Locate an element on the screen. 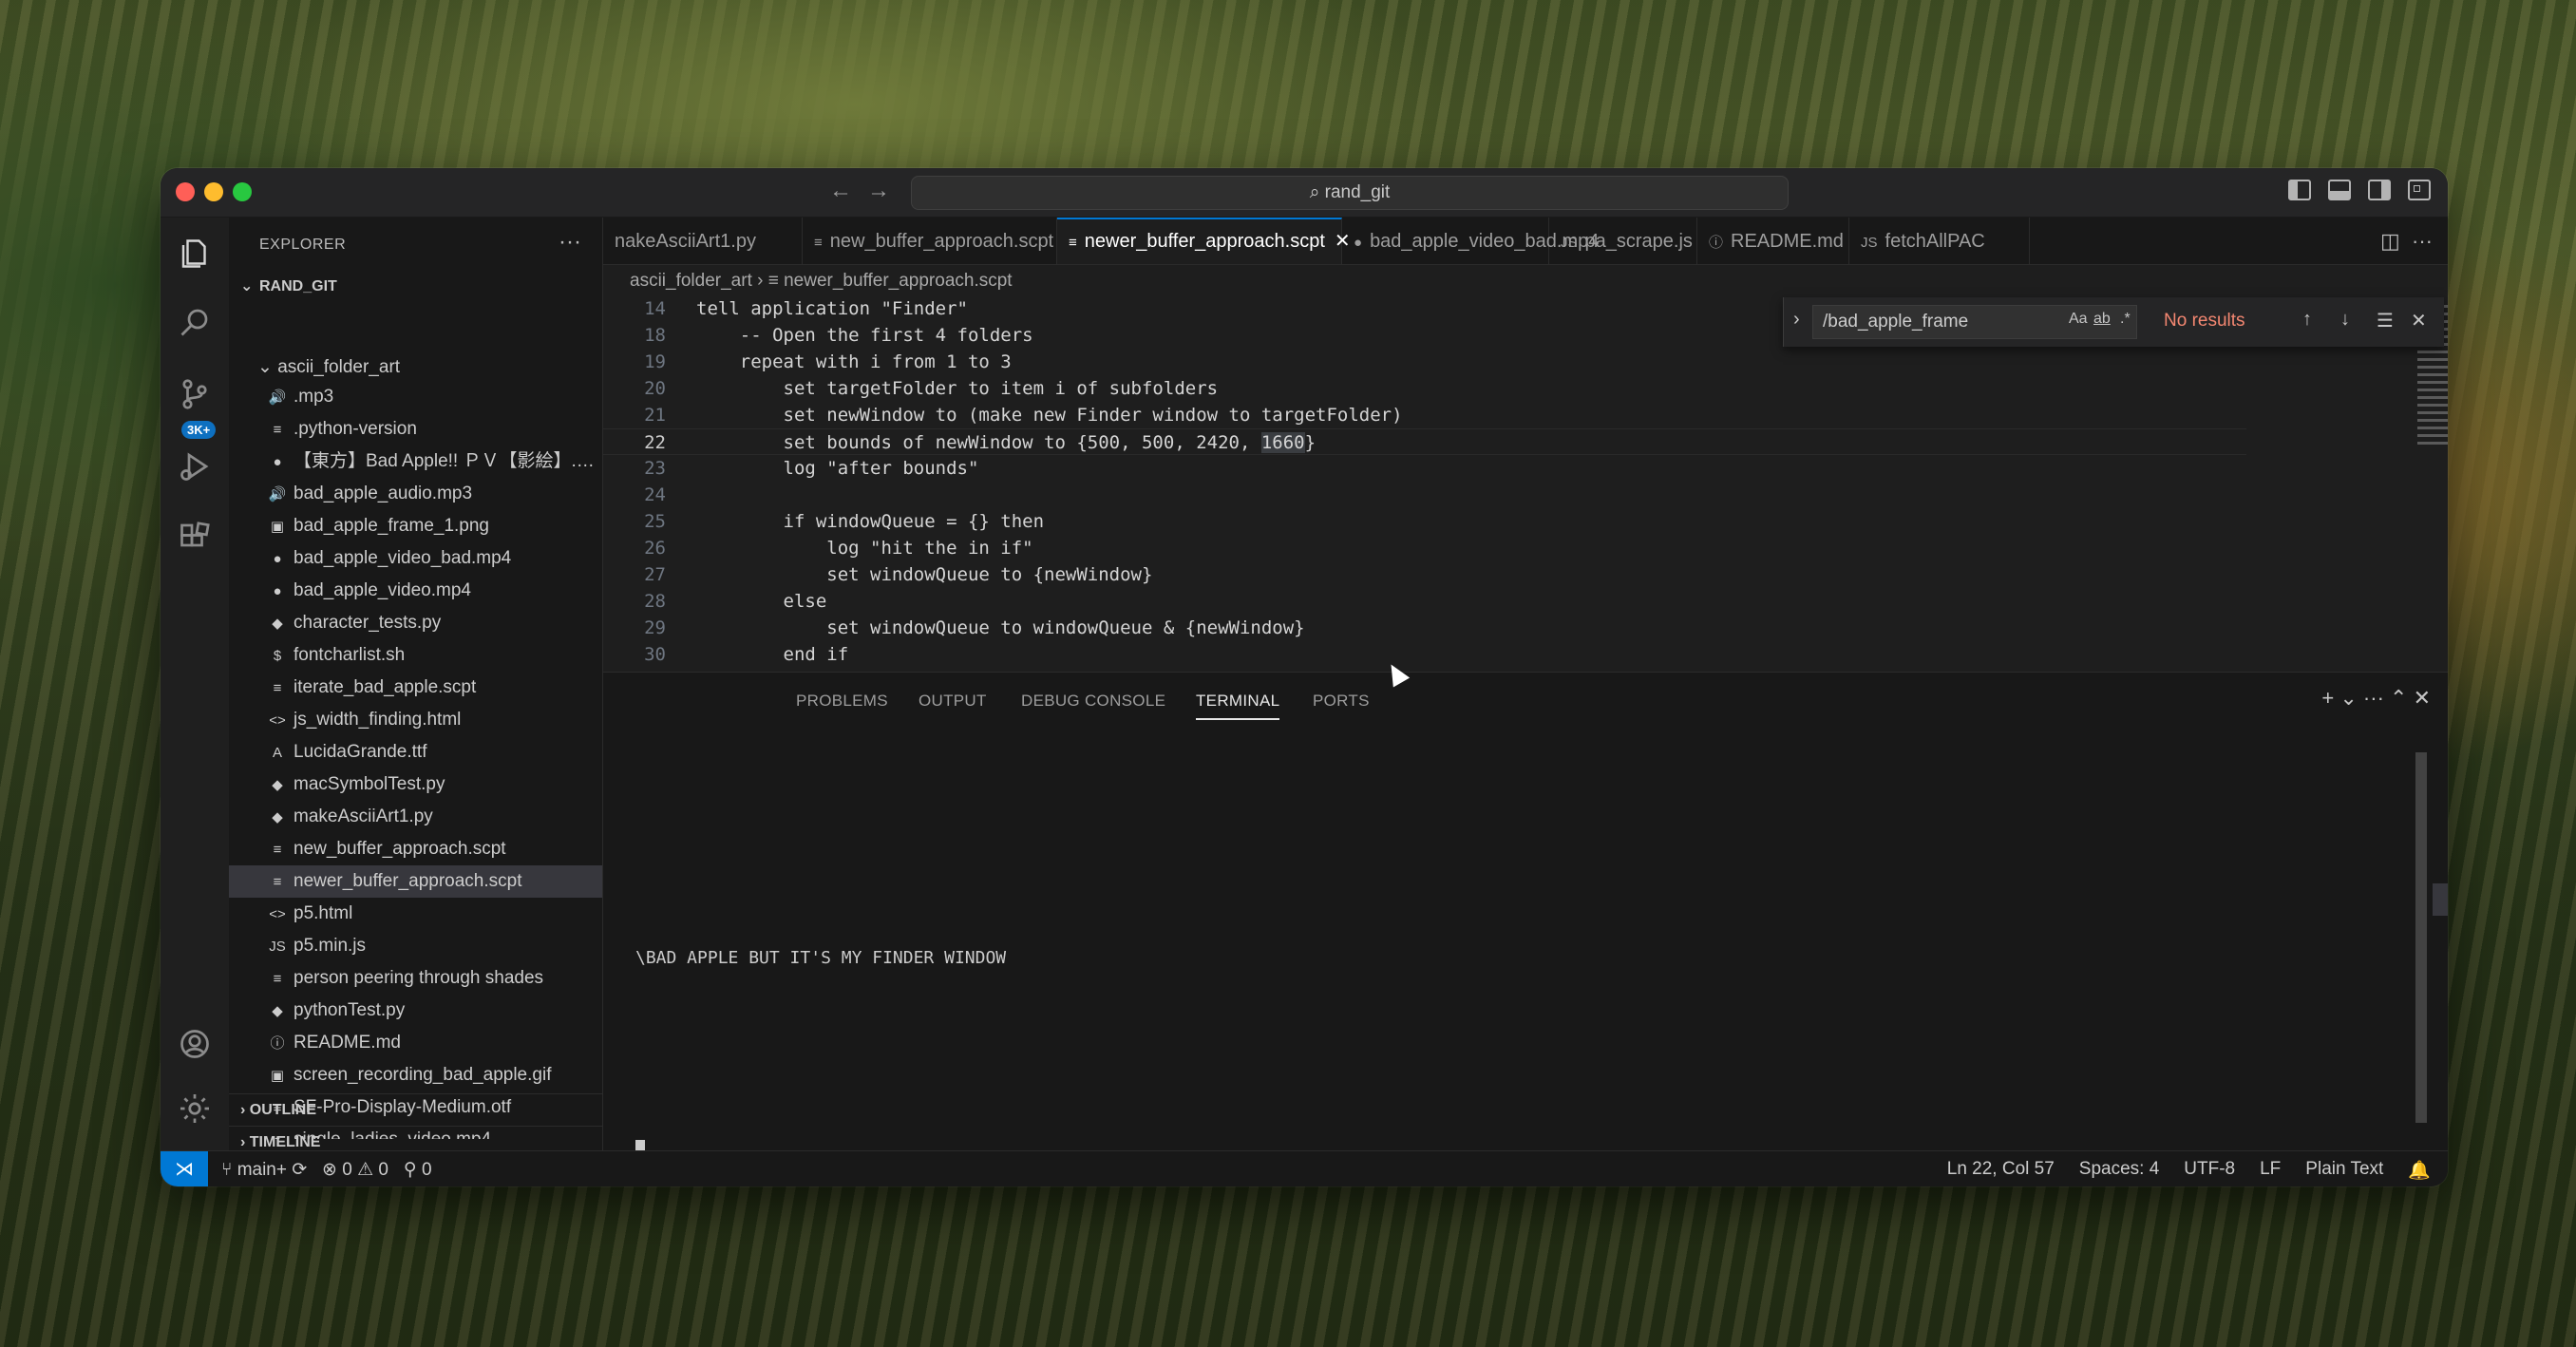 The width and height of the screenshot is (2576, 1347). editor-tab: ● bad_apple_video_bad.mp4 is located at coordinates (1470, 241).